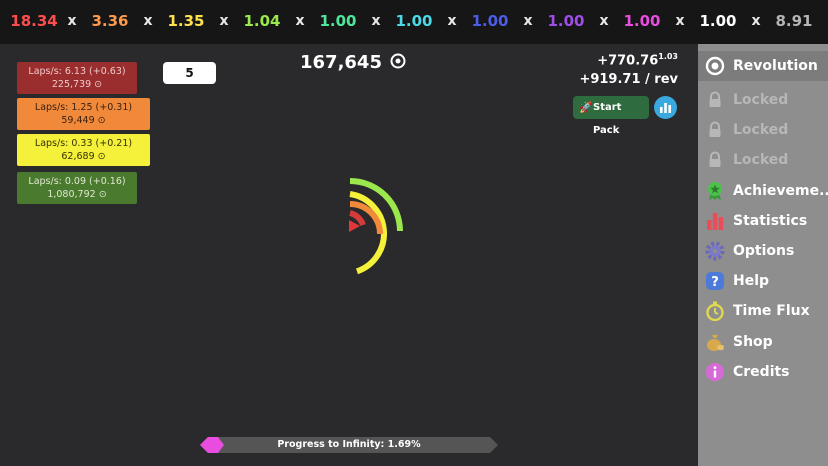  Describe the element at coordinates (715, 372) in the screenshot. I see `info-icon` at that location.